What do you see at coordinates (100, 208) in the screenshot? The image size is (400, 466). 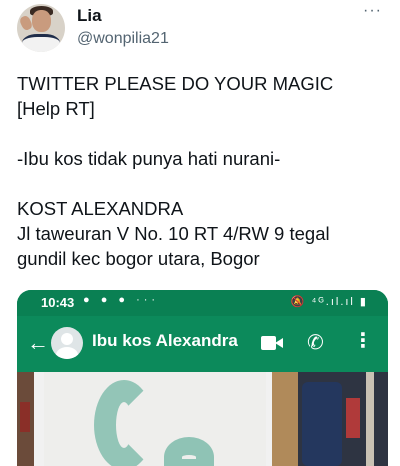 I see `tweet-line: KOST ALEXANDRA` at bounding box center [100, 208].